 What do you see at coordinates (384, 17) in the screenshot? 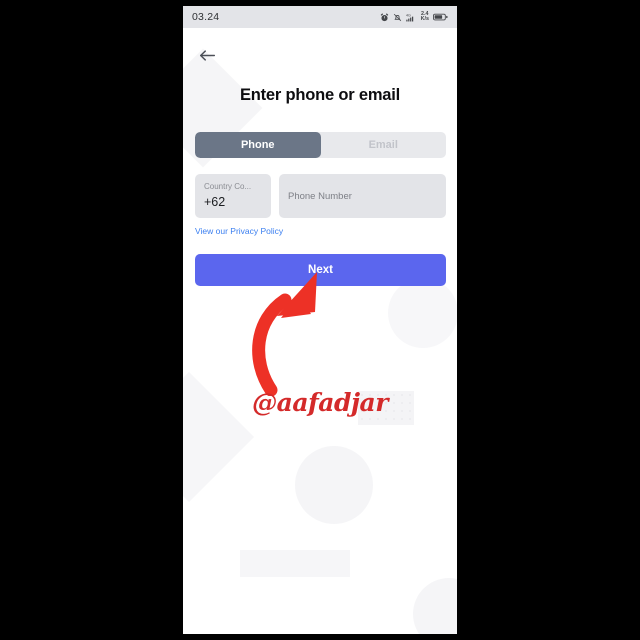
I see `alarm-clock-icon` at bounding box center [384, 17].